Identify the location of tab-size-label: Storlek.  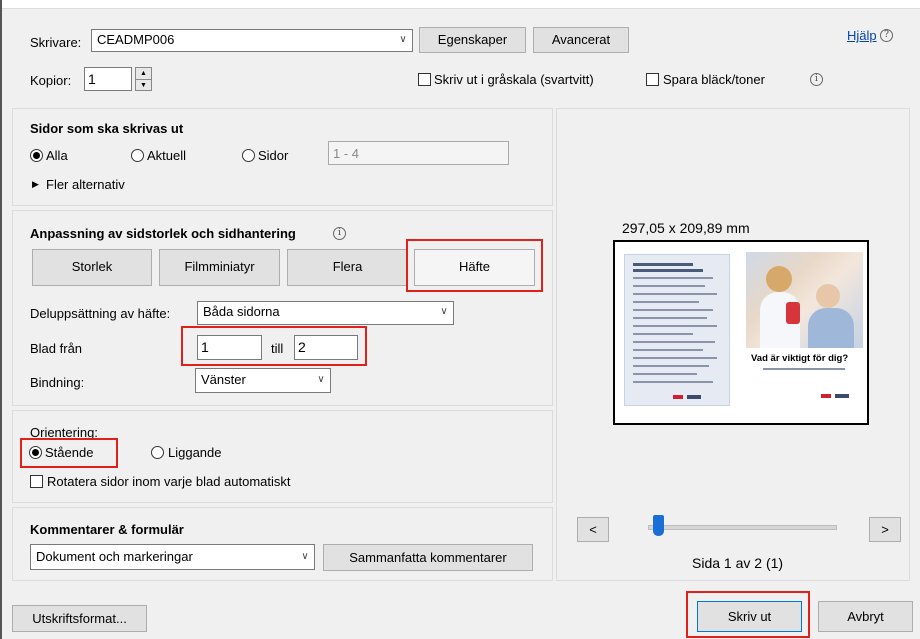
(92, 266).